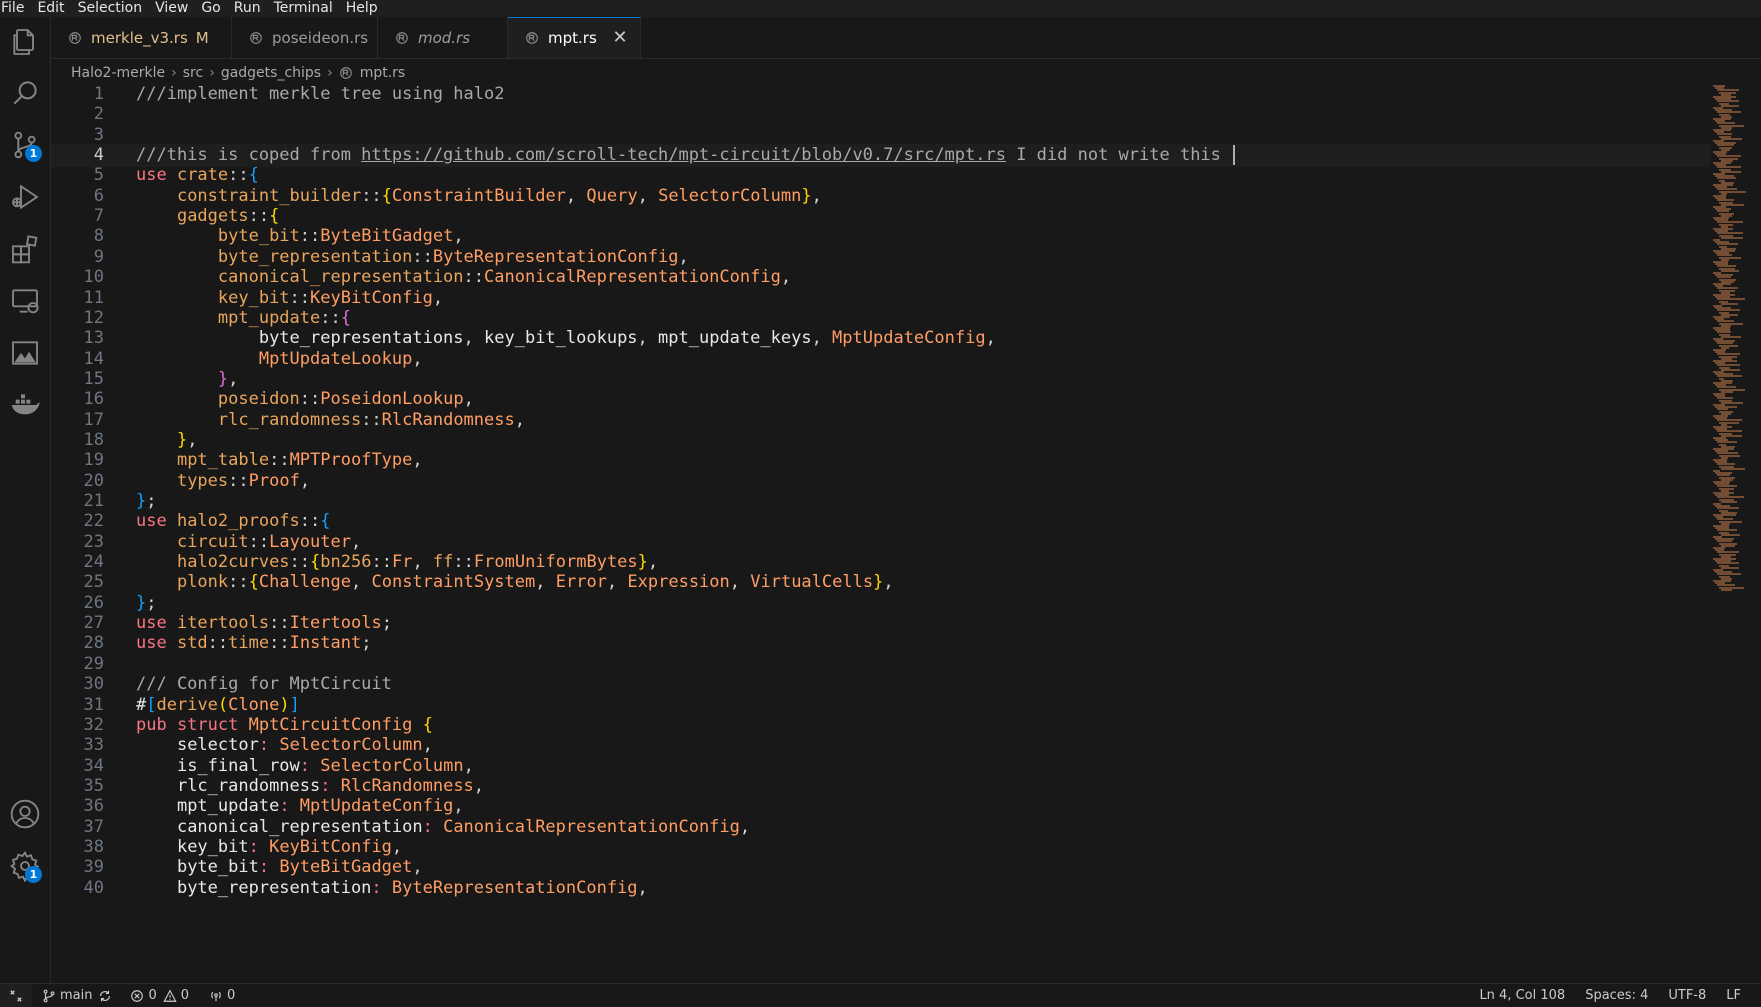 Image resolution: width=1761 pixels, height=1007 pixels. Describe the element at coordinates (25, 93) in the screenshot. I see `search-icon` at that location.